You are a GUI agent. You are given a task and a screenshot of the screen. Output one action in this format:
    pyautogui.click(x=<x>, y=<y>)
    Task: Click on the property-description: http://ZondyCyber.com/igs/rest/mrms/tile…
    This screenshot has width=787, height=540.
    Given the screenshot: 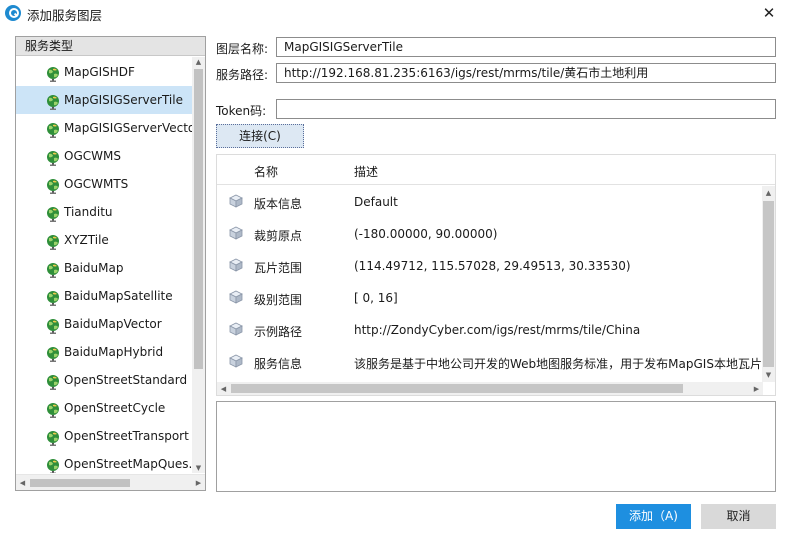 What is the action you would take?
    pyautogui.click(x=497, y=330)
    